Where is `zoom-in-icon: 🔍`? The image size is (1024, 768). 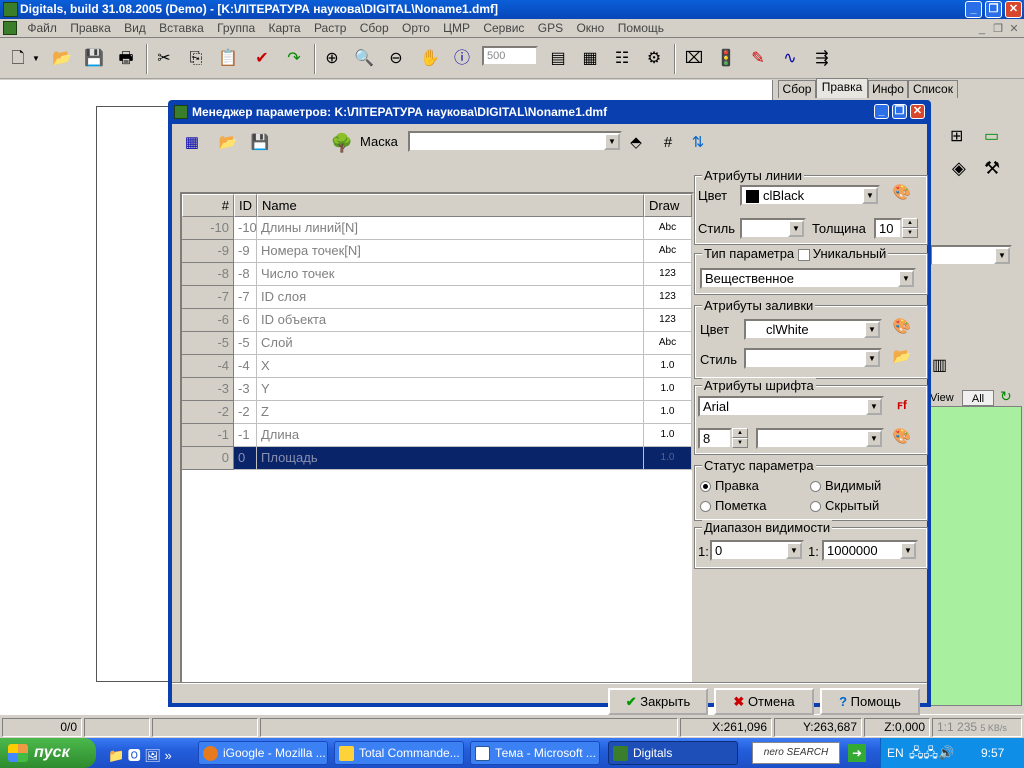
zoom-in-icon: 🔍 is located at coordinates (364, 59).